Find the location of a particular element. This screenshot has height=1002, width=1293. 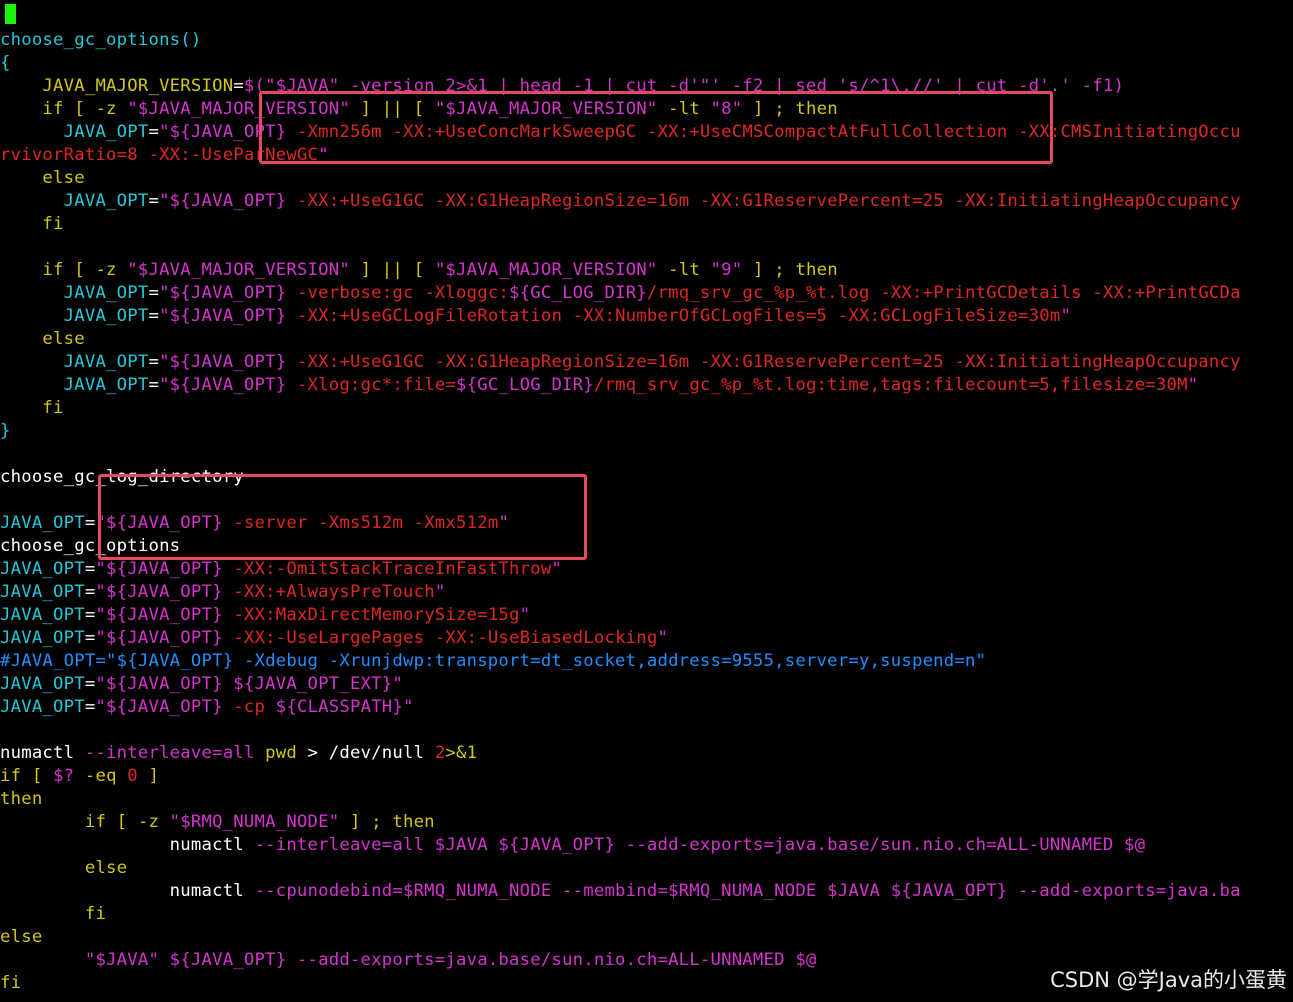

code-token: --interleave=all is located at coordinates (169, 753).